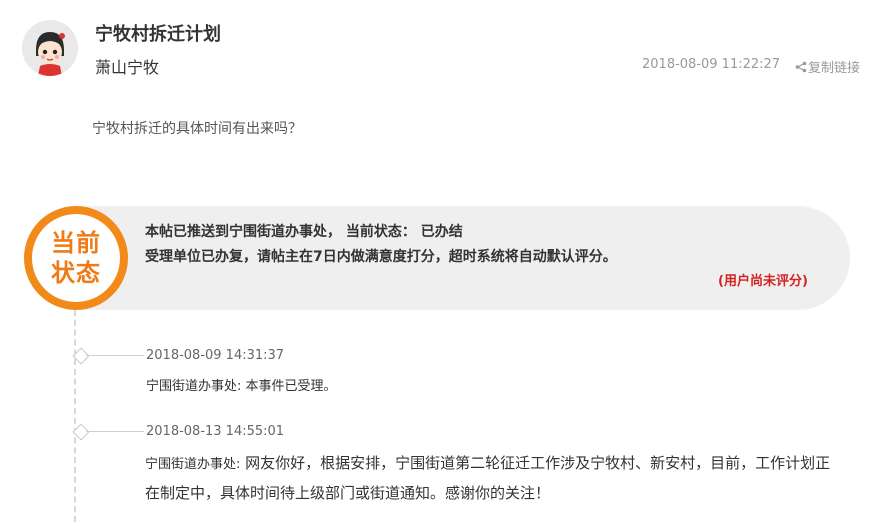 The image size is (869, 522). Describe the element at coordinates (197, 129) in the screenshot. I see `post-question: 宁牧村拆迁的具体时间有出来吗？` at that location.